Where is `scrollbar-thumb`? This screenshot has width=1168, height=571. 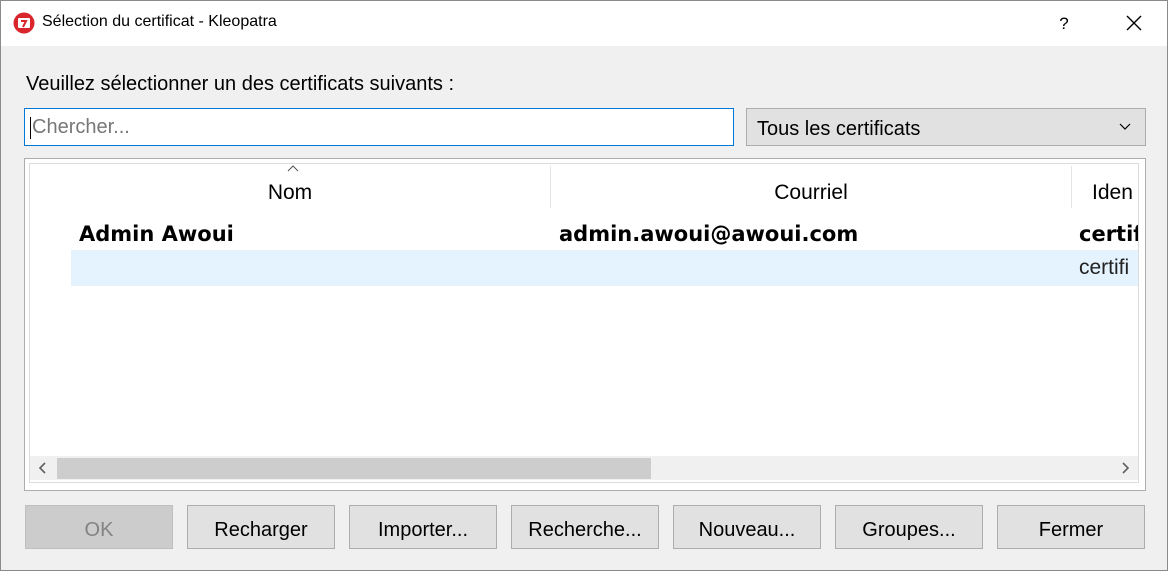
scrollbar-thumb is located at coordinates (354, 468).